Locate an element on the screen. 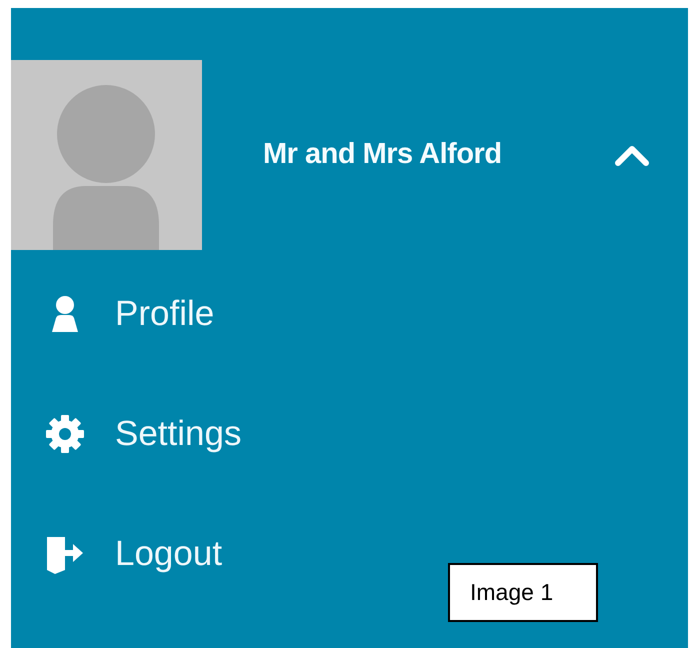  menu-item: Settings is located at coordinates (126, 434).